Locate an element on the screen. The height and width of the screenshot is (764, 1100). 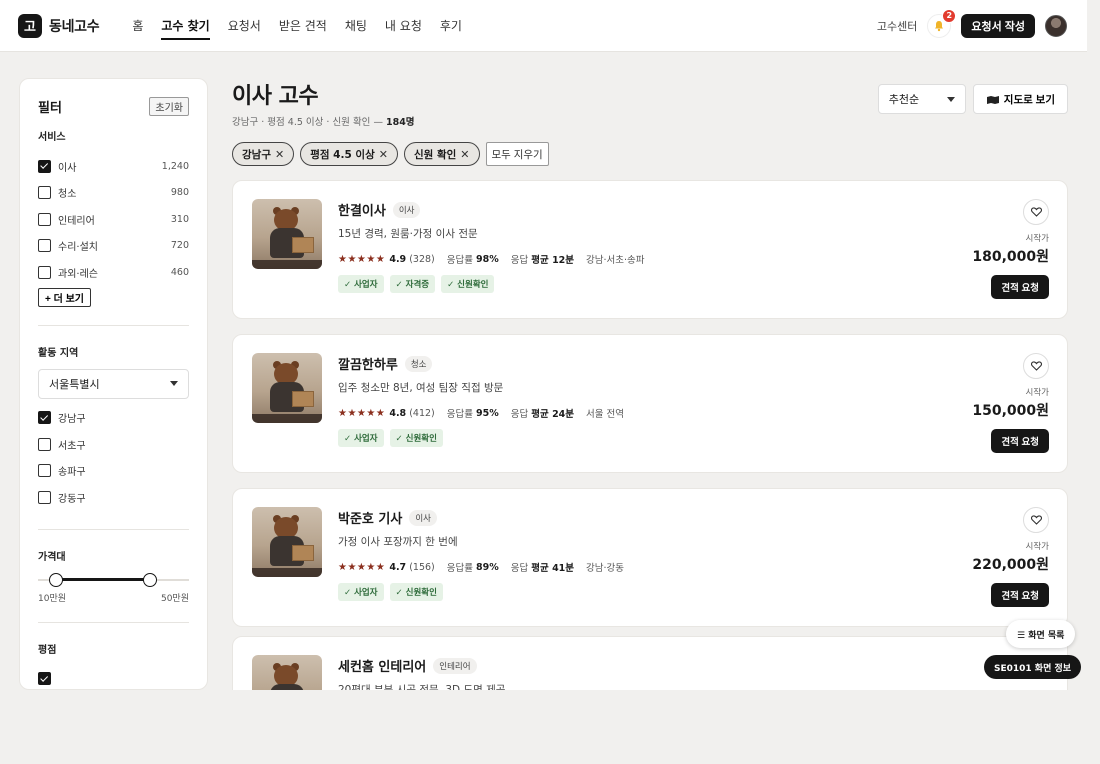
option-label: 과외·레슨 is located at coordinates (78, 274).